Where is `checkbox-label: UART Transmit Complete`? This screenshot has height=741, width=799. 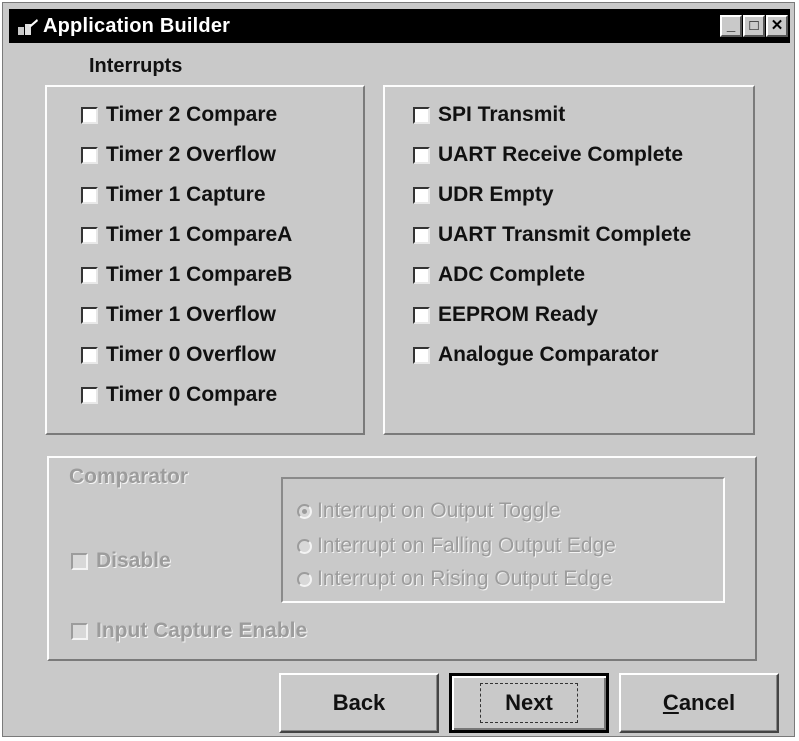
checkbox-label: UART Transmit Complete is located at coordinates (565, 234).